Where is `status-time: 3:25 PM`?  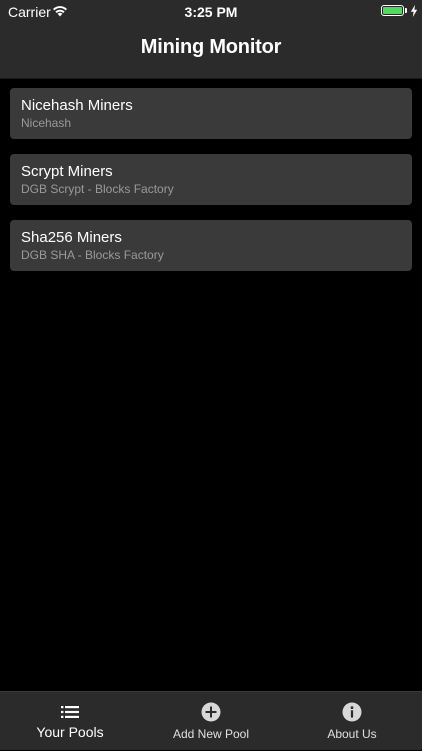
status-time: 3:25 PM is located at coordinates (211, 12).